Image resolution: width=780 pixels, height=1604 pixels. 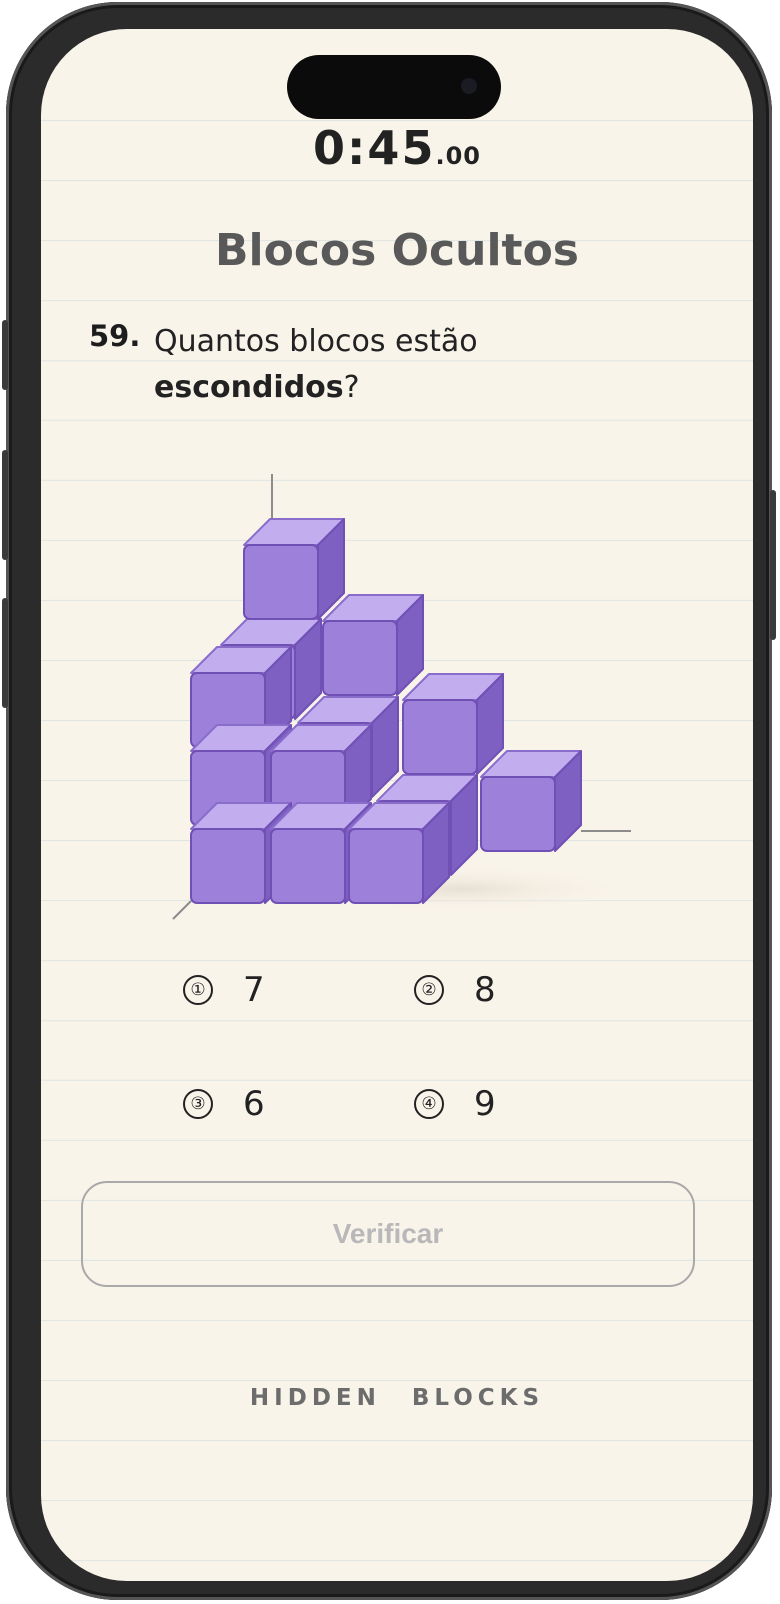 What do you see at coordinates (455, 990) in the screenshot?
I see `option-2: ② 8` at bounding box center [455, 990].